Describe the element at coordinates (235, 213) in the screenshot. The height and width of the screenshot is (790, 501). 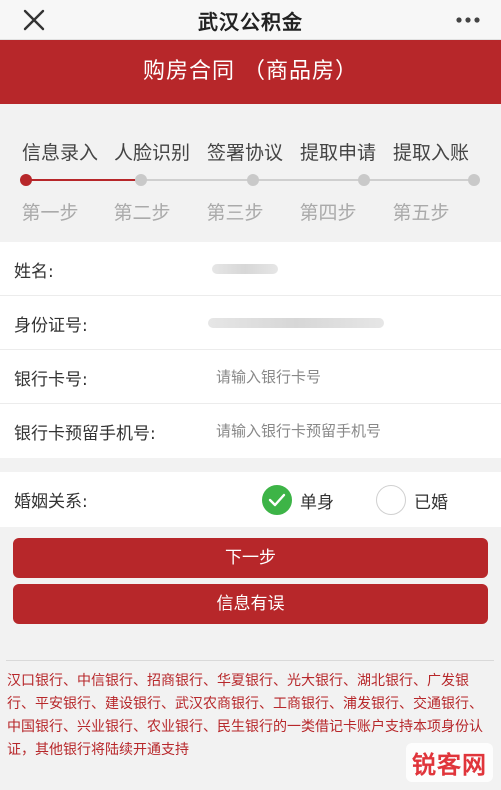
I see `step-sub-3: 第三步` at that location.